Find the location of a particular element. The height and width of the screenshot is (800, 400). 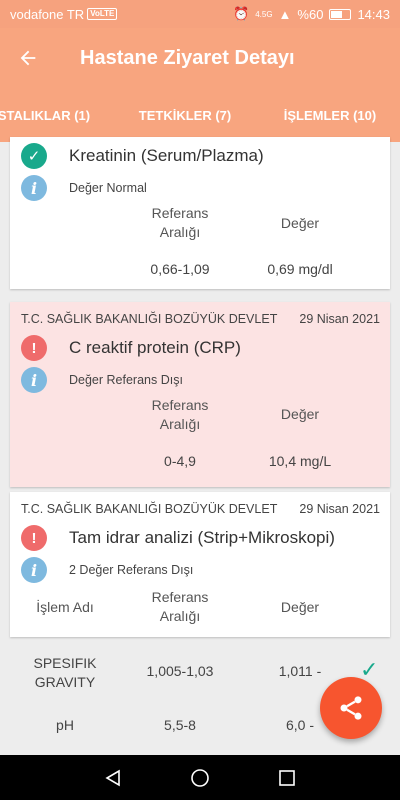

share-icon is located at coordinates (351, 708).